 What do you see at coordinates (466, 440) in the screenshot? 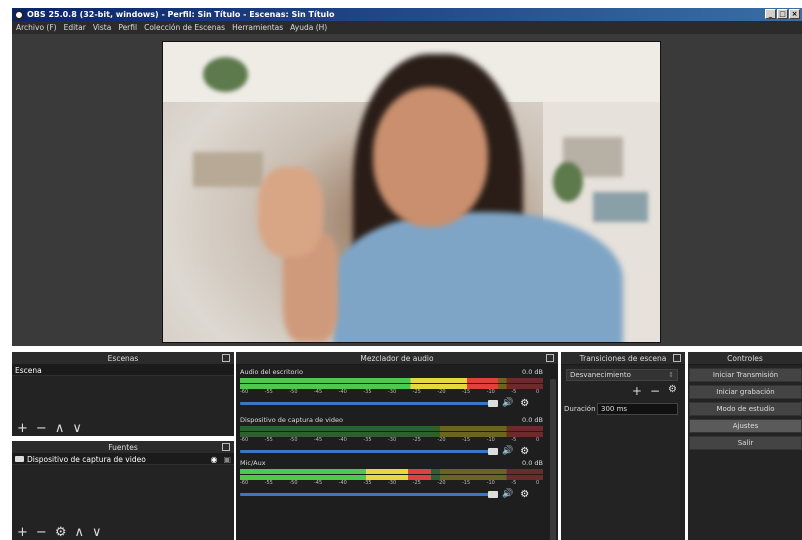
I see `db-scale-tick: -15` at bounding box center [466, 440].